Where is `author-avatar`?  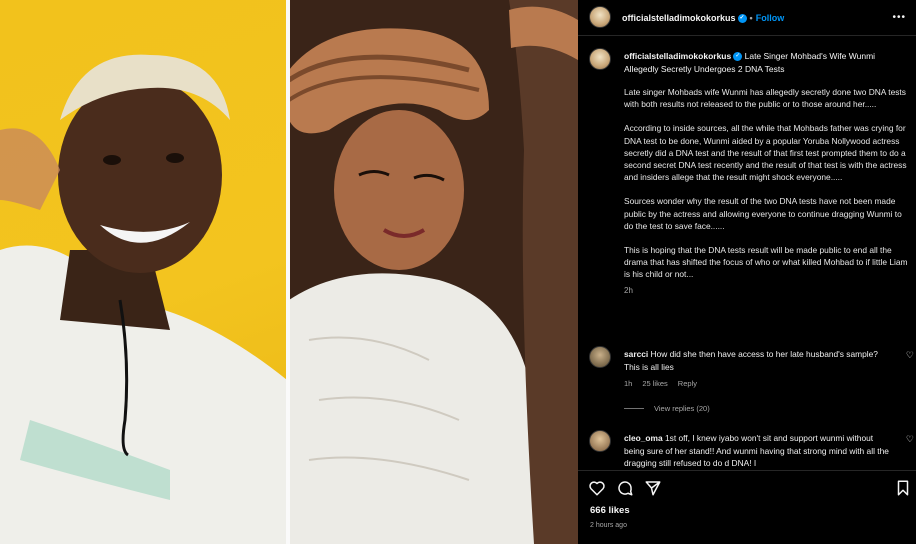
author-avatar is located at coordinates (600, 17).